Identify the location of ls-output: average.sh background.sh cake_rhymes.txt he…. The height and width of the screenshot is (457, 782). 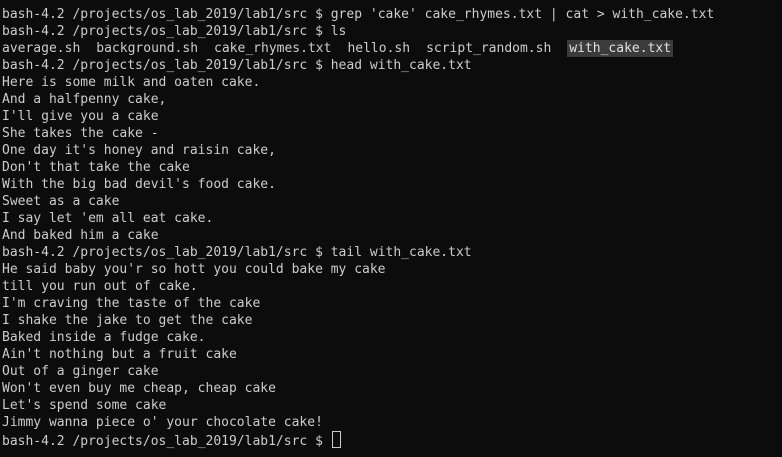
(392, 48).